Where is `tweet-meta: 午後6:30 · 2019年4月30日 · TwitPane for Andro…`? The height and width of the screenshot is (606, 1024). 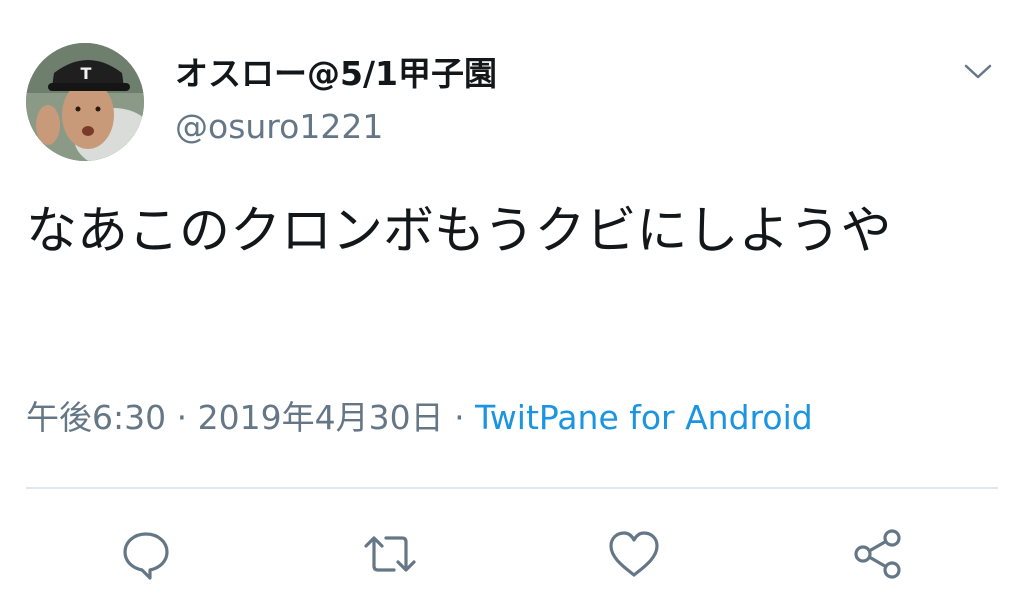 tweet-meta: 午後6:30 · 2019年4月30日 · TwitPane for Andro… is located at coordinates (419, 418).